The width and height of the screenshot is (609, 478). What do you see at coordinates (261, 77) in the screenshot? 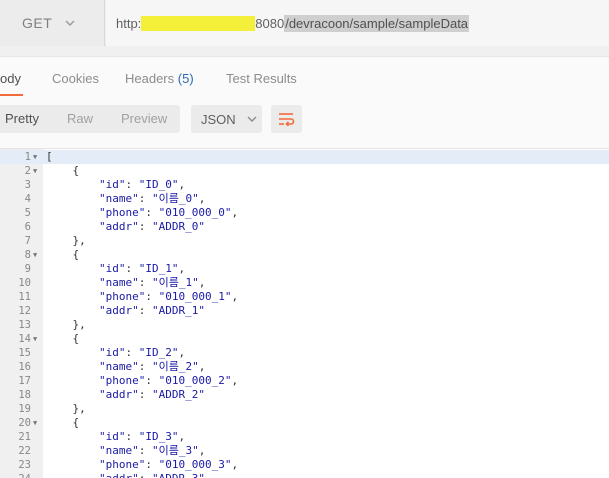
I see `tab-test-results: Test Results` at bounding box center [261, 77].